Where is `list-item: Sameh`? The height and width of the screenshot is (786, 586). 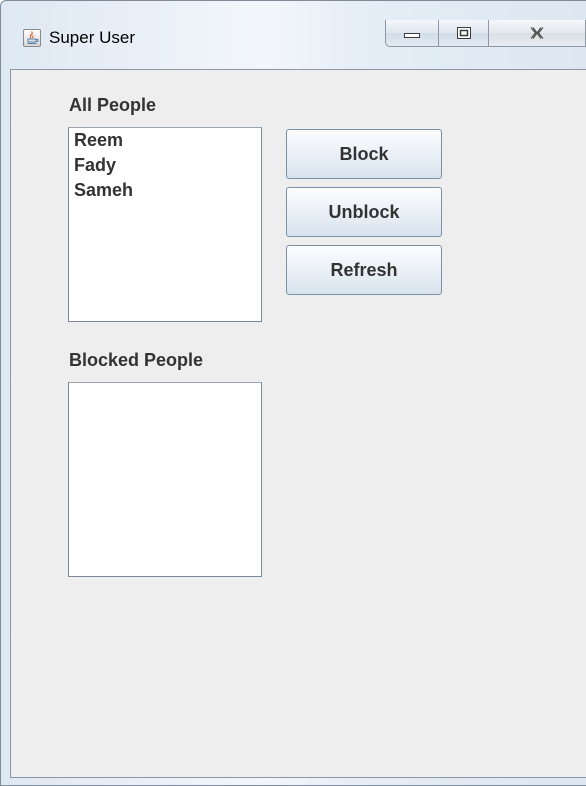
list-item: Sameh is located at coordinates (165, 190).